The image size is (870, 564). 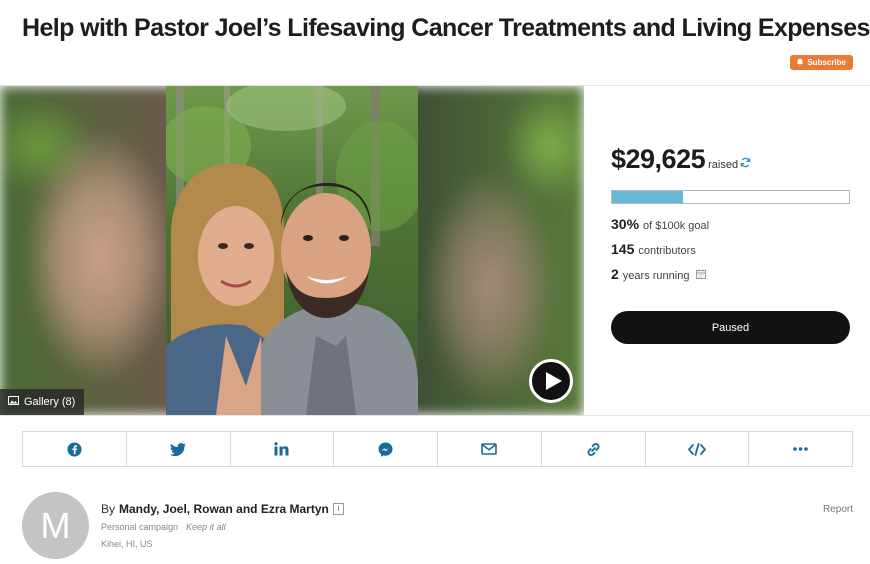 I want to click on share-linkedin-button, so click(x=283, y=449).